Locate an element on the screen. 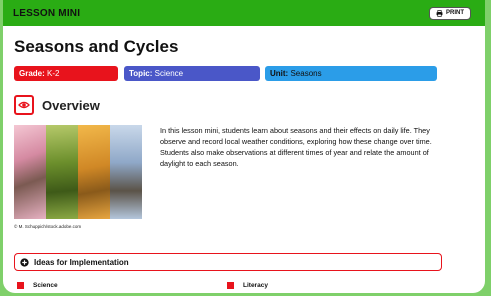 The image size is (491, 296). spring-panel is located at coordinates (30, 172).